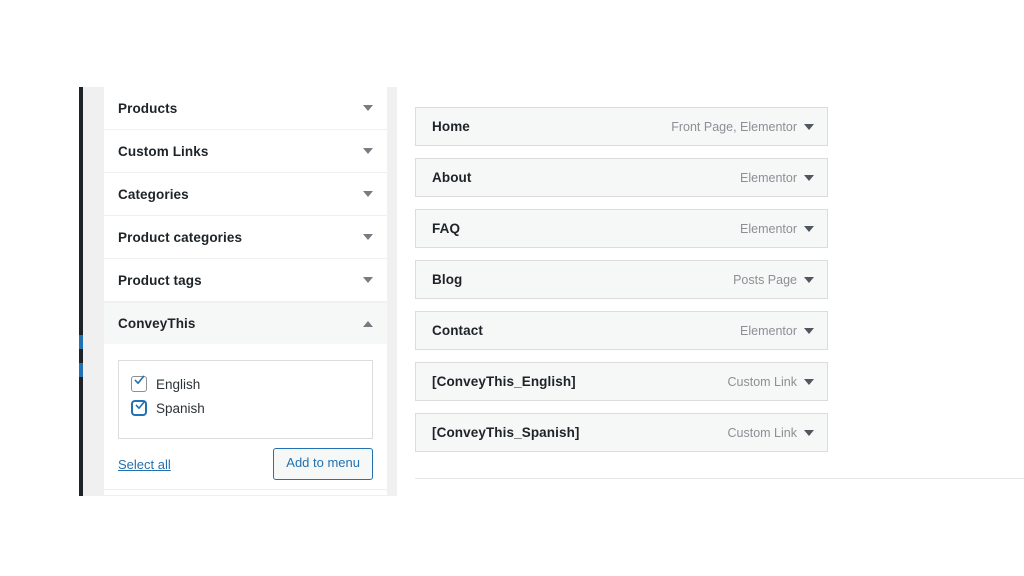 This screenshot has width=1024, height=576. I want to click on menu-item-row: Contact Elementor, so click(621, 330).